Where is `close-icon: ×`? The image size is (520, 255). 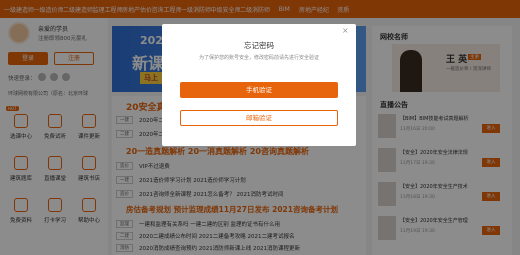
close-icon: × is located at coordinates (345, 30).